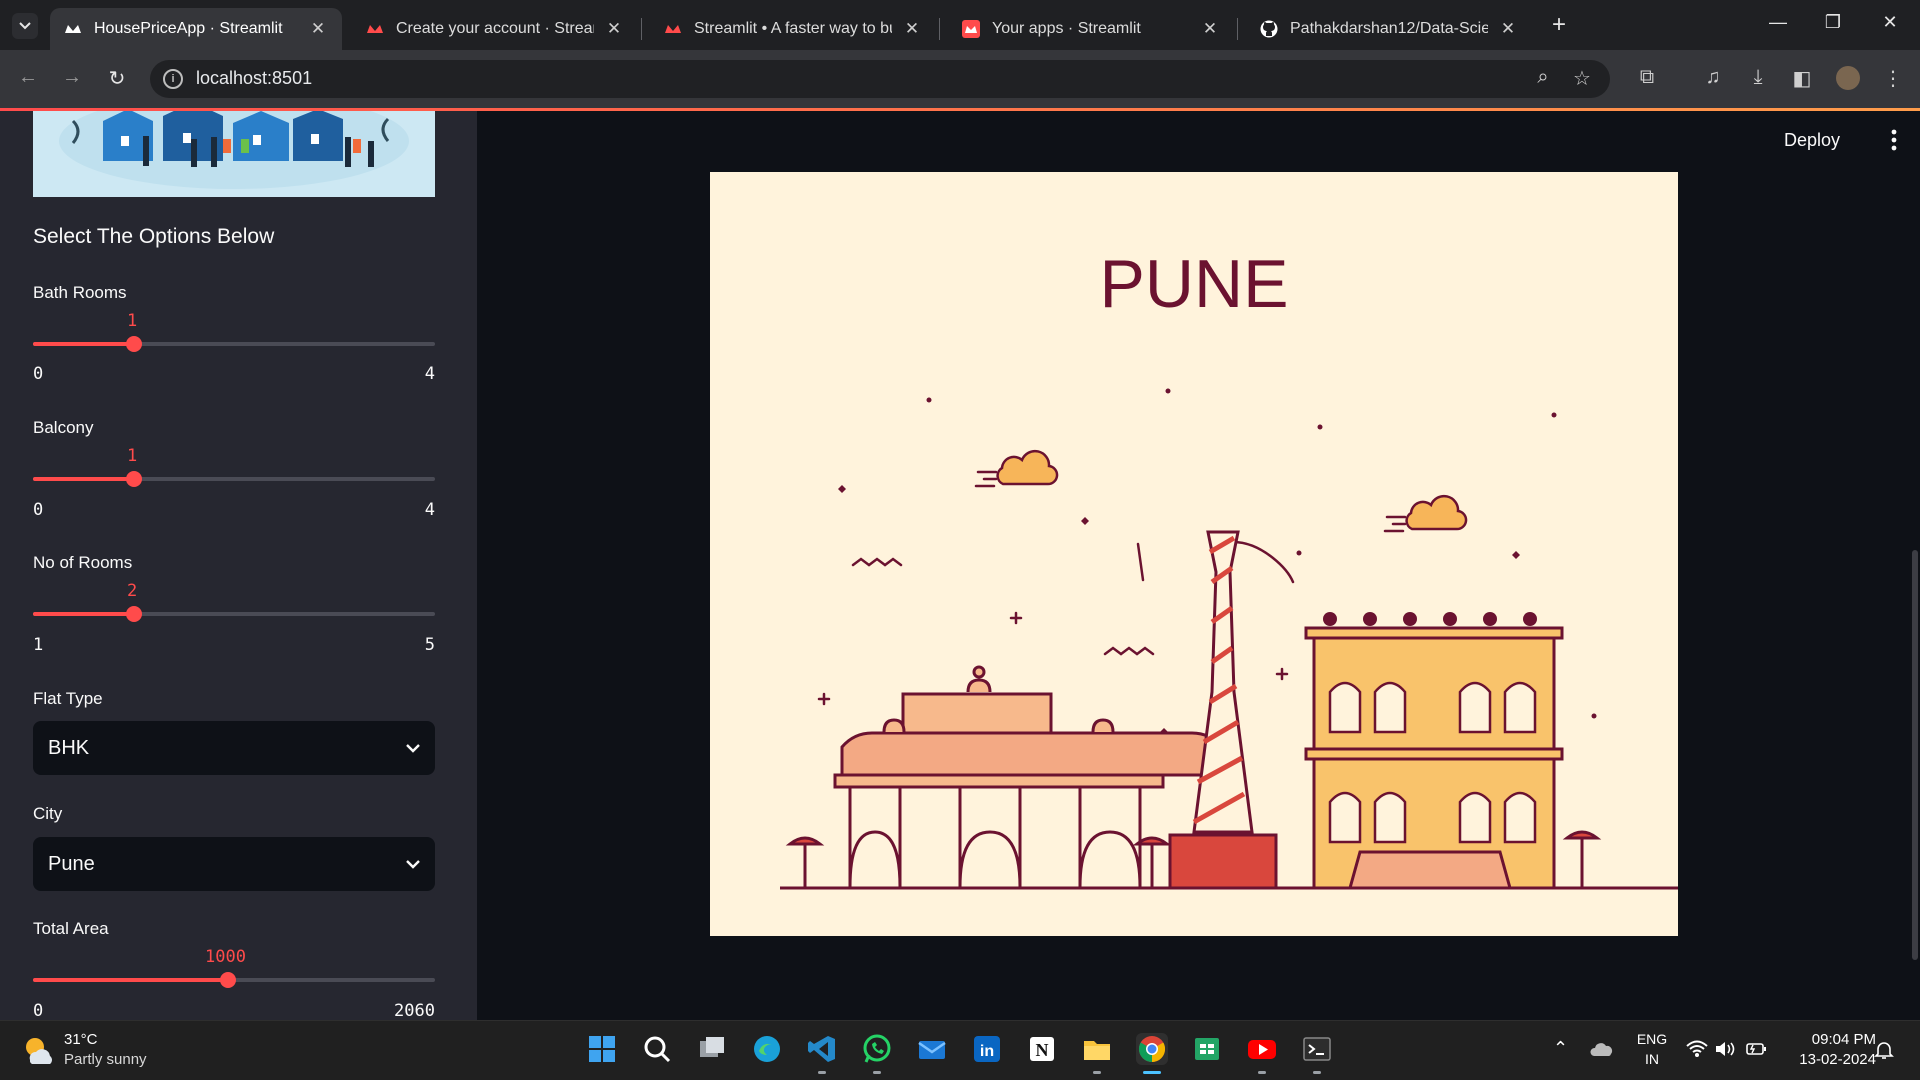  I want to click on tab-title: HousePriceApp · Streamlit, so click(188, 28).